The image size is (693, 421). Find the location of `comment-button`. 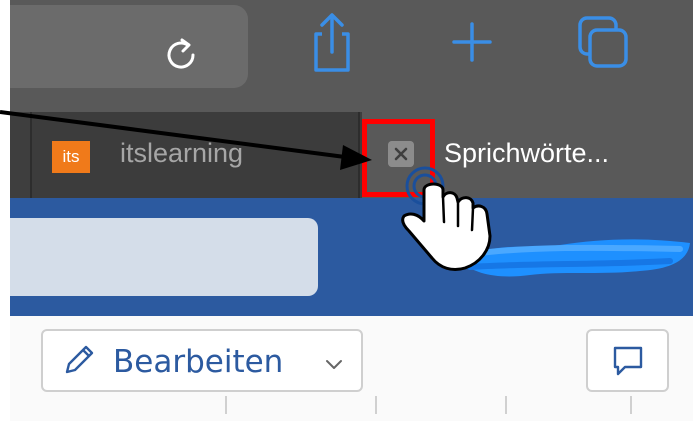

comment-button is located at coordinates (627, 360).